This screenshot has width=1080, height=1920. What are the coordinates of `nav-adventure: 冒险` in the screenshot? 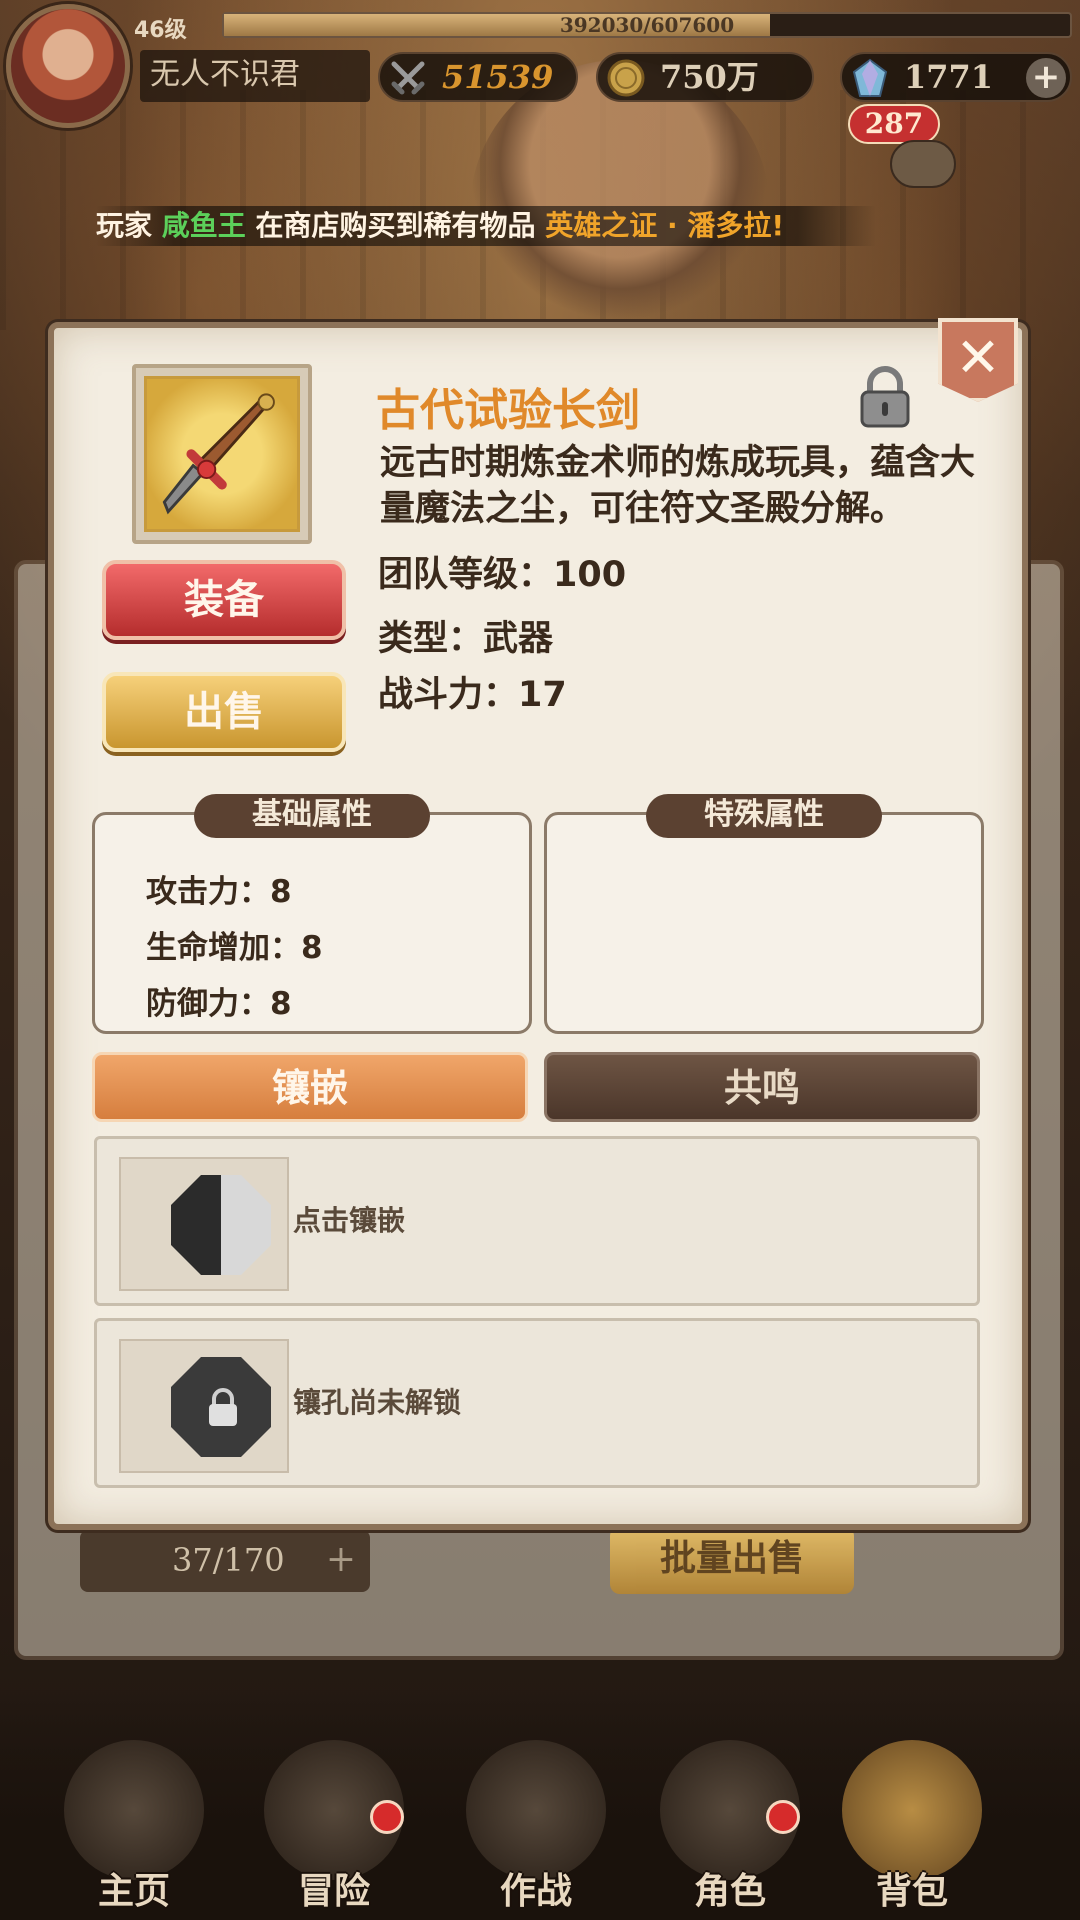 It's located at (334, 1825).